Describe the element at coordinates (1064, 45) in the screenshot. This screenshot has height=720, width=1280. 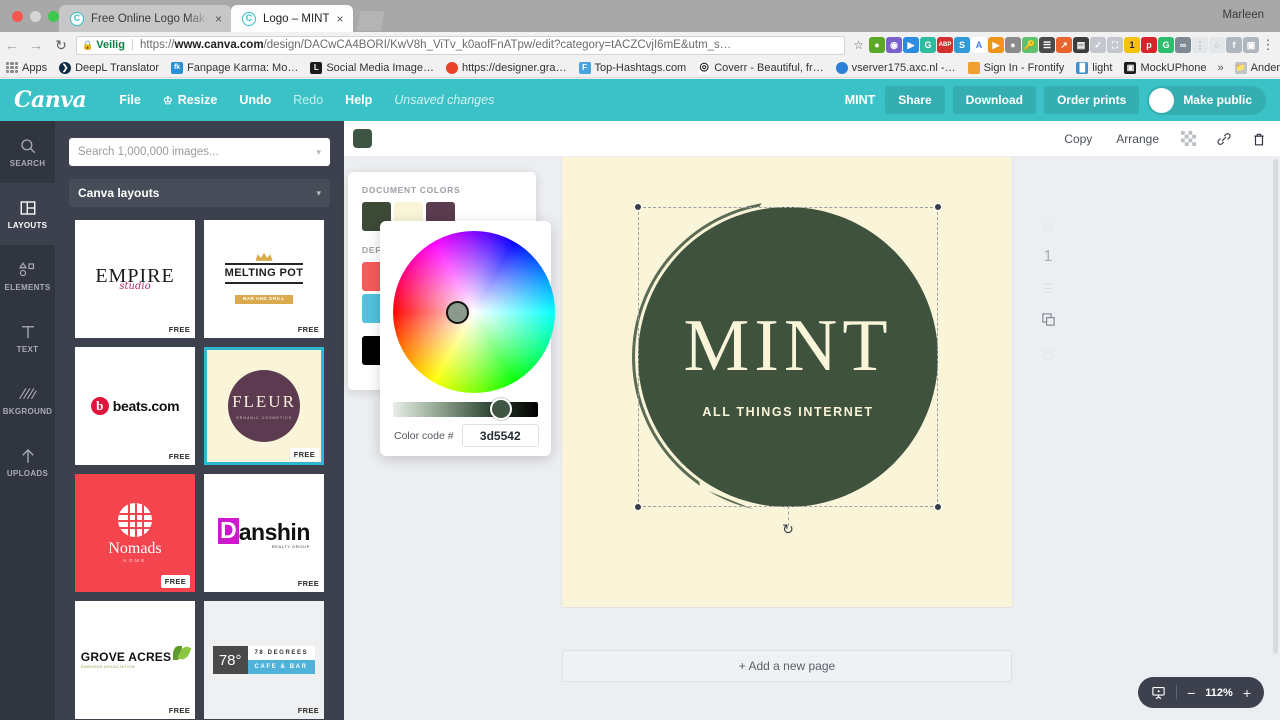
I see `chart-extension-icon: ↗` at that location.